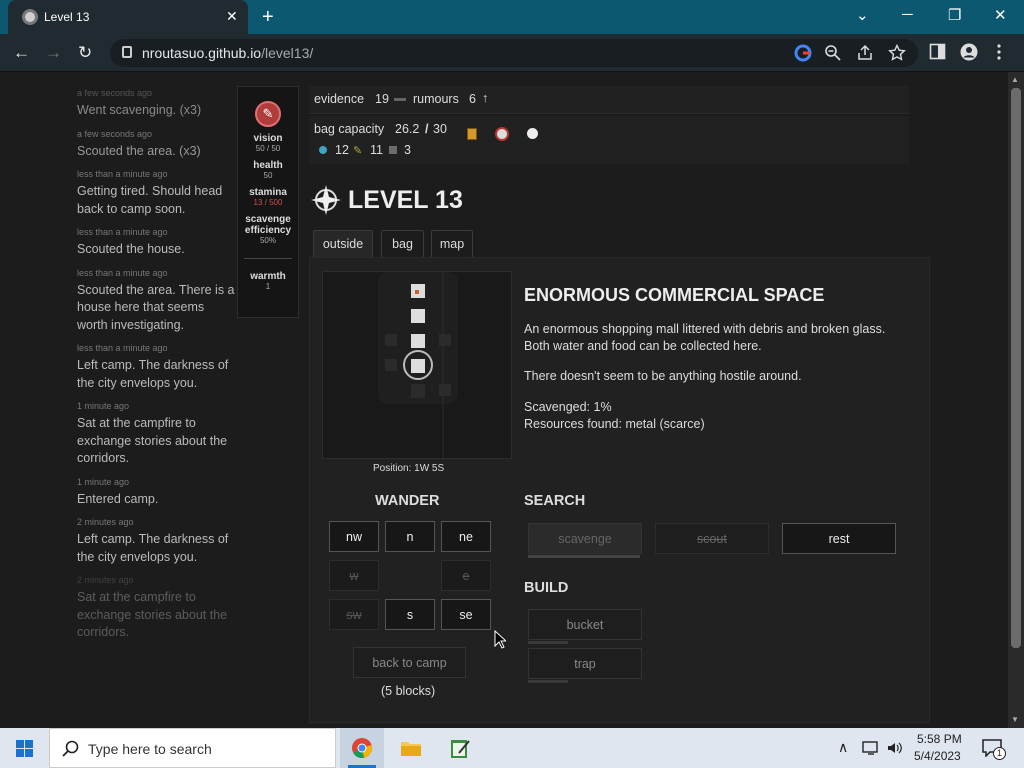 The image size is (1024, 768). What do you see at coordinates (485, 98) in the screenshot?
I see `rumours-up-icon: ↑` at bounding box center [485, 98].